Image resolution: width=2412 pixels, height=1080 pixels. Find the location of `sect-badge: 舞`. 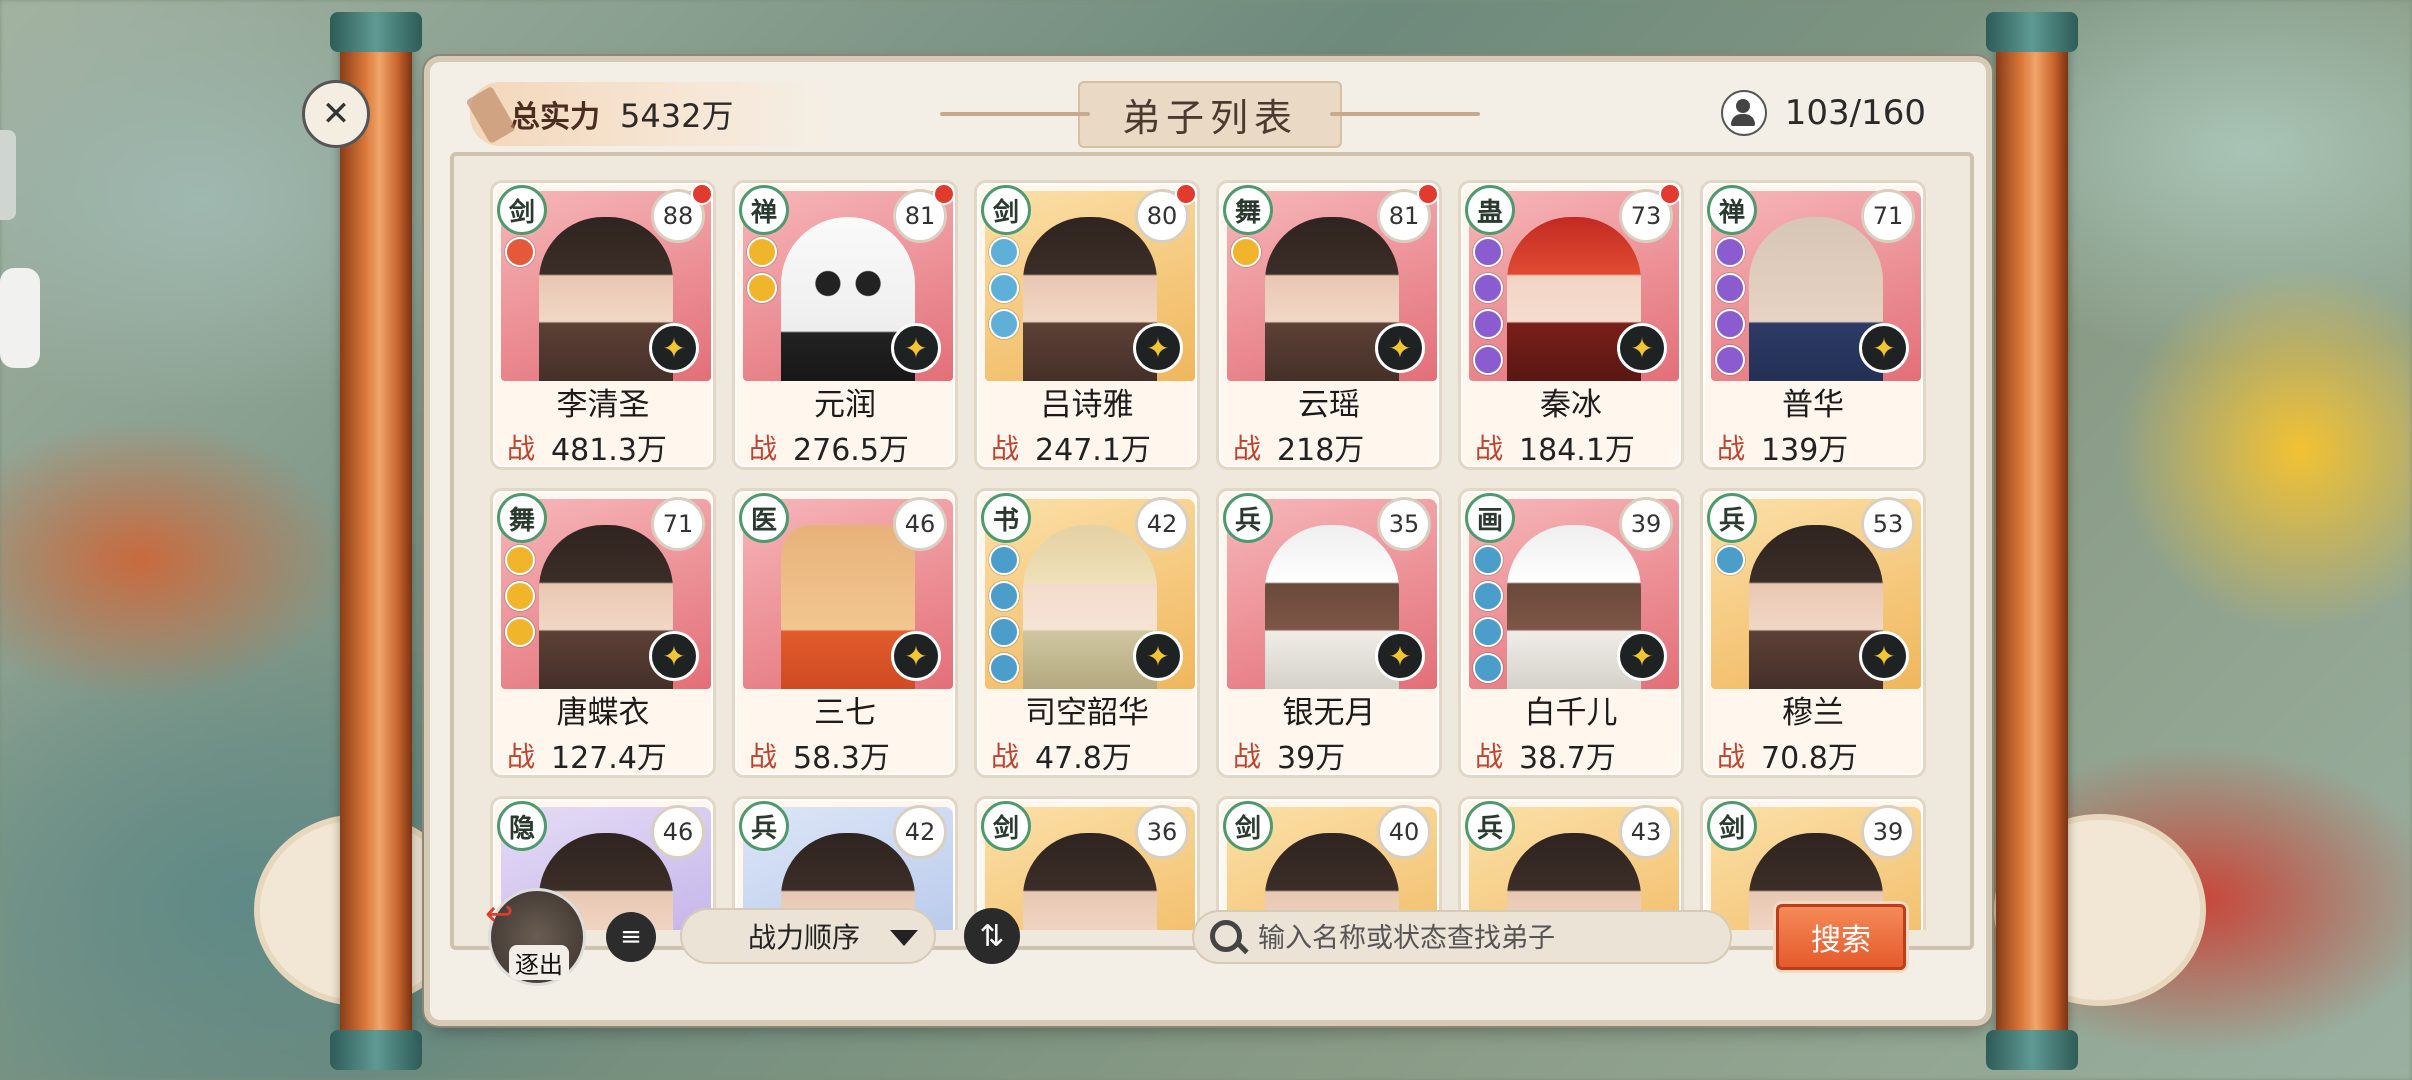

sect-badge: 舞 is located at coordinates (522, 518).